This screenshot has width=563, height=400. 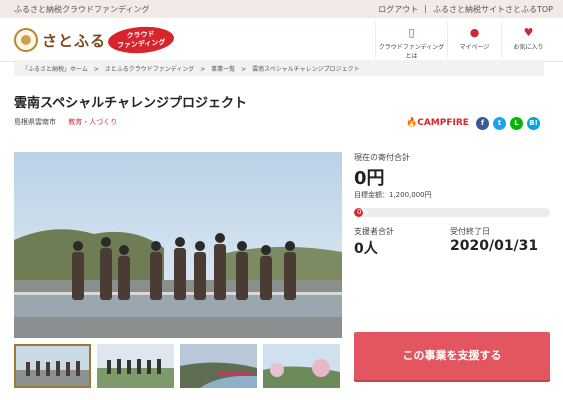 I want to click on nav-favorites: ♥ お気に入り, so click(x=528, y=40).